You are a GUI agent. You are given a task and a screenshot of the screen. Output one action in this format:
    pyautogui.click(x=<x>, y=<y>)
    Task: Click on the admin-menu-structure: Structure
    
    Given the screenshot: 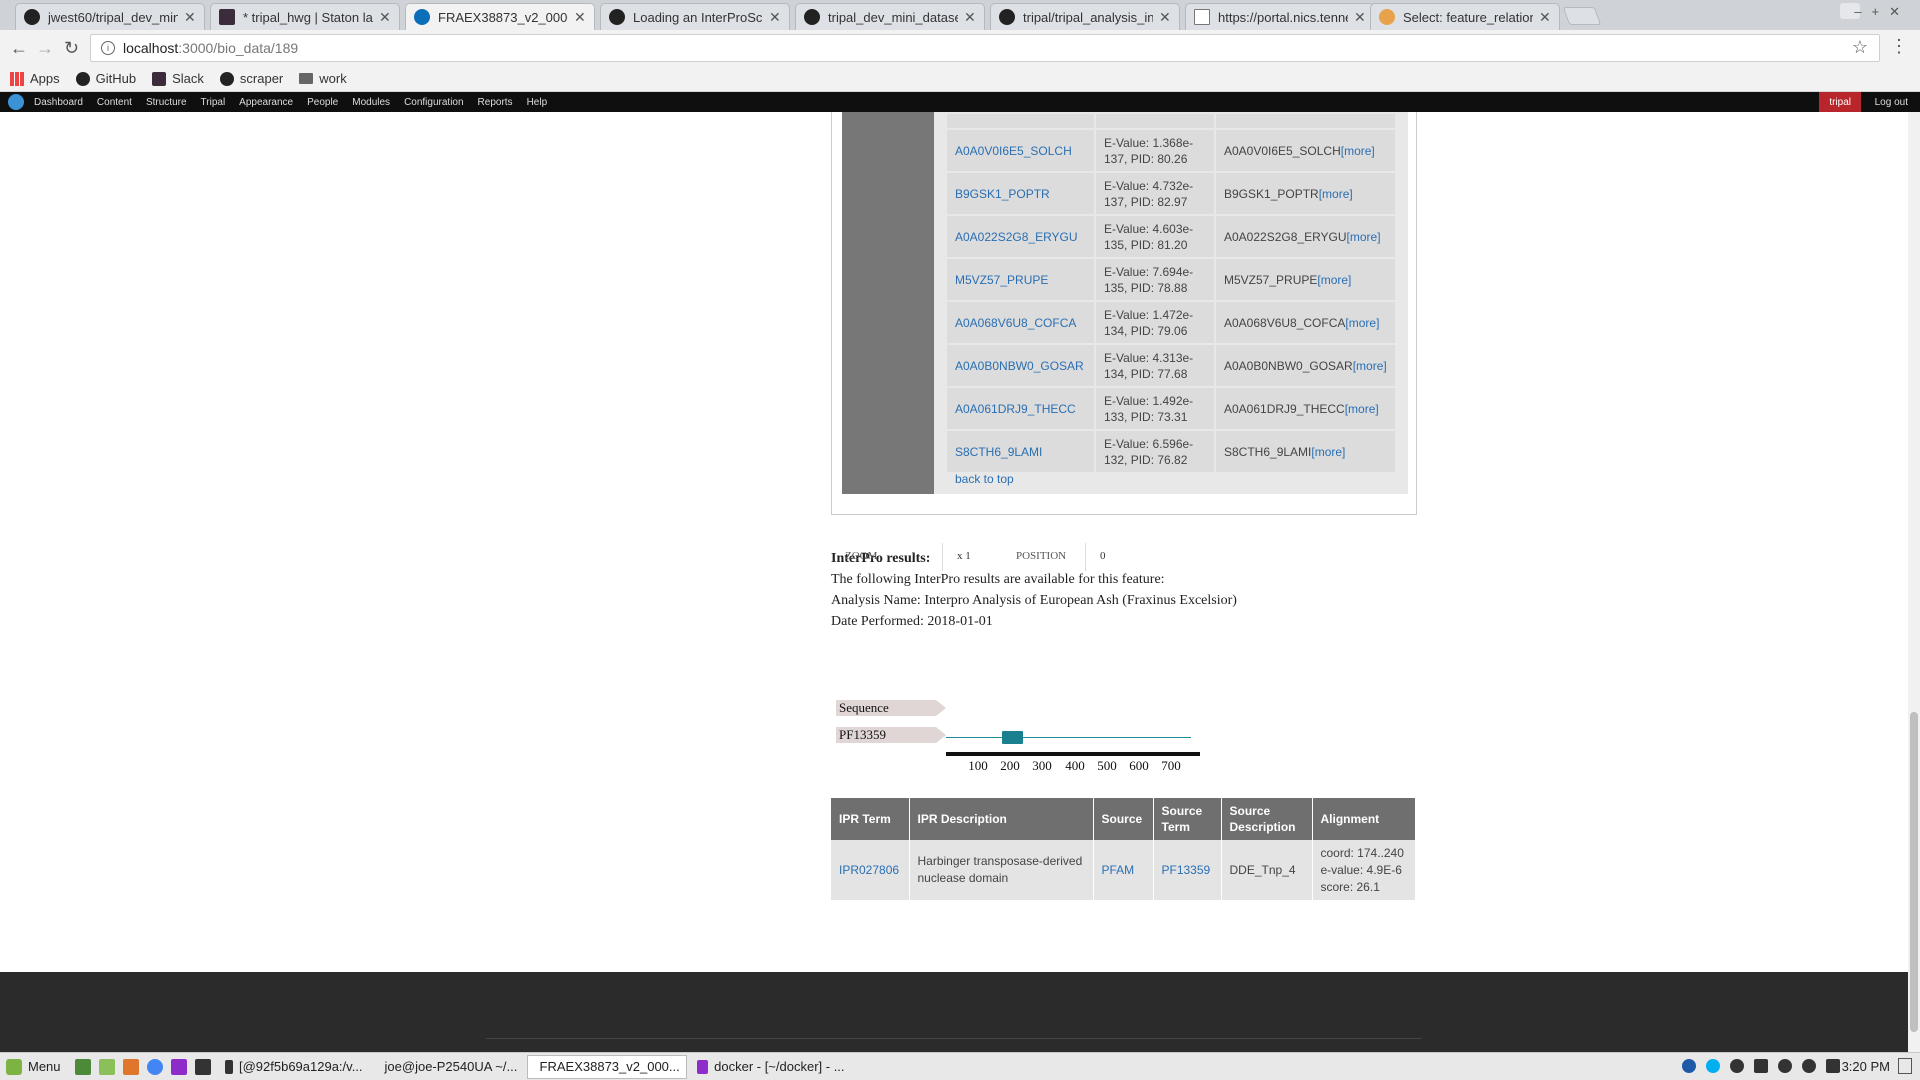 What is the action you would take?
    pyautogui.click(x=166, y=102)
    